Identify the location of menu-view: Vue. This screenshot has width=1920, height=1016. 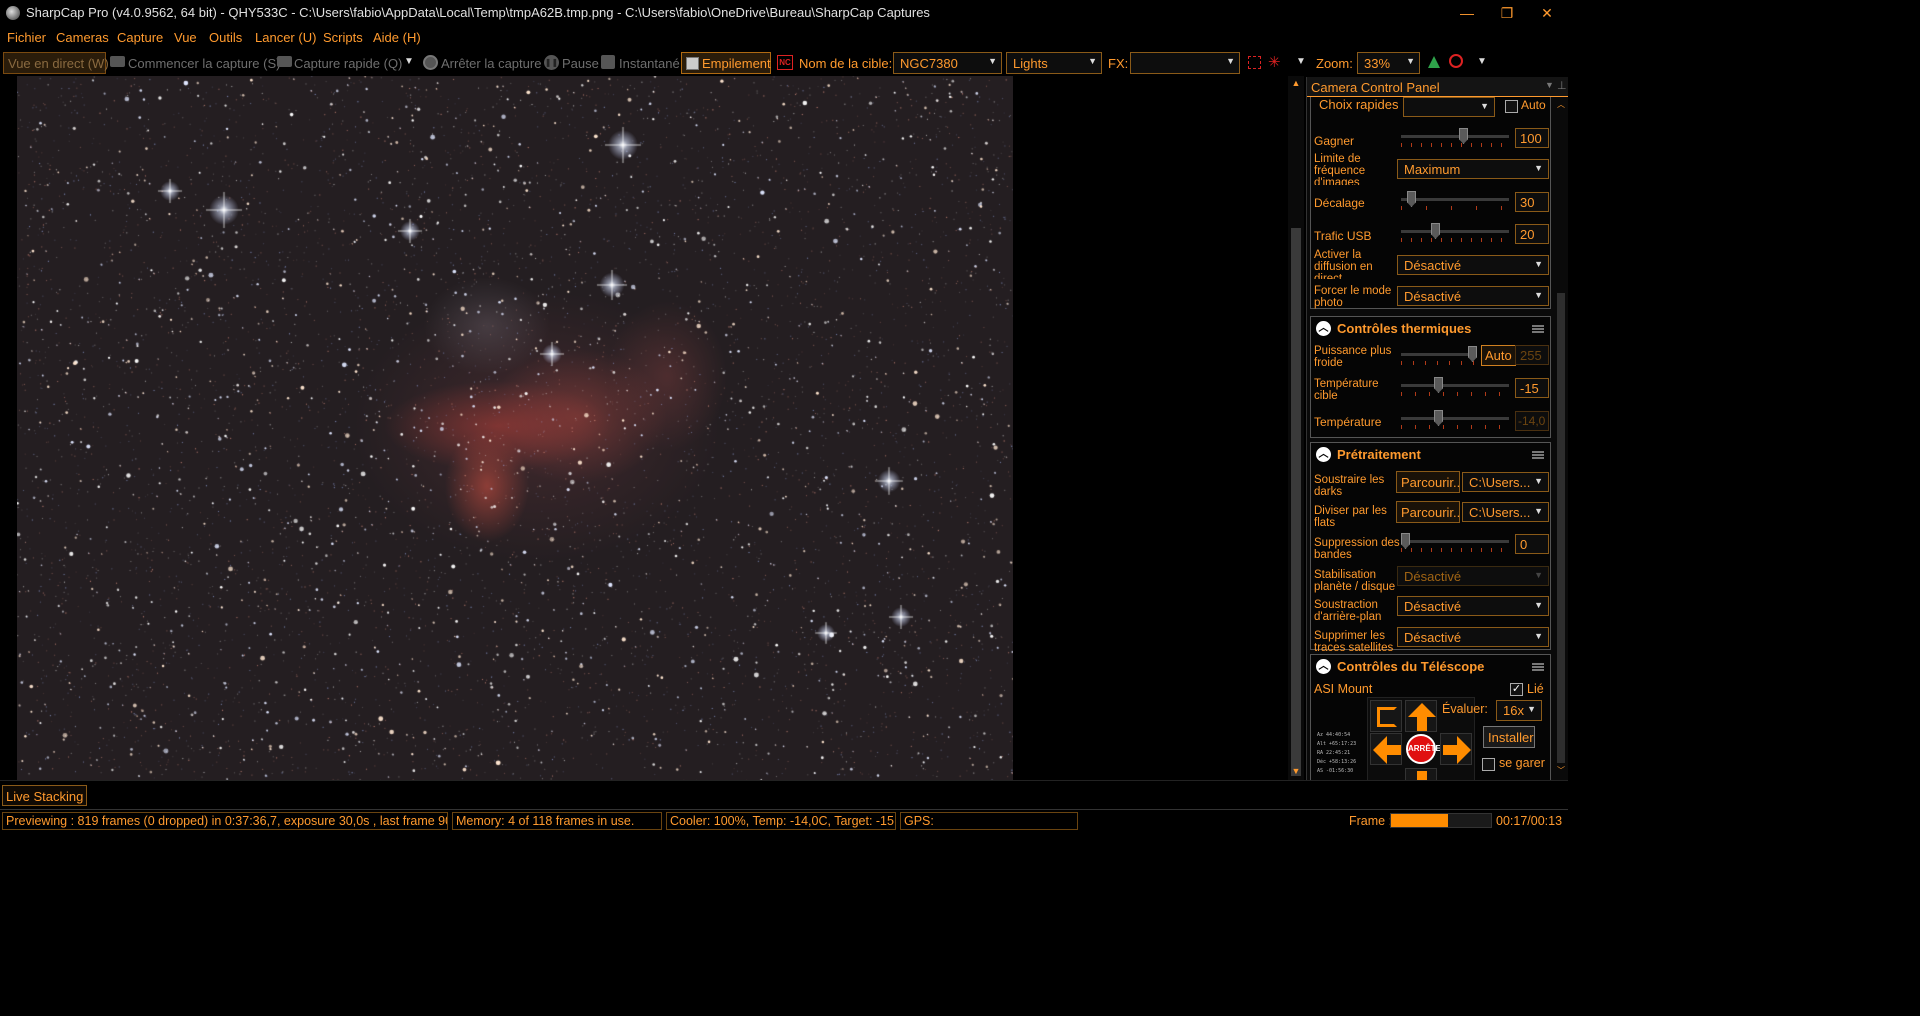
(185, 37).